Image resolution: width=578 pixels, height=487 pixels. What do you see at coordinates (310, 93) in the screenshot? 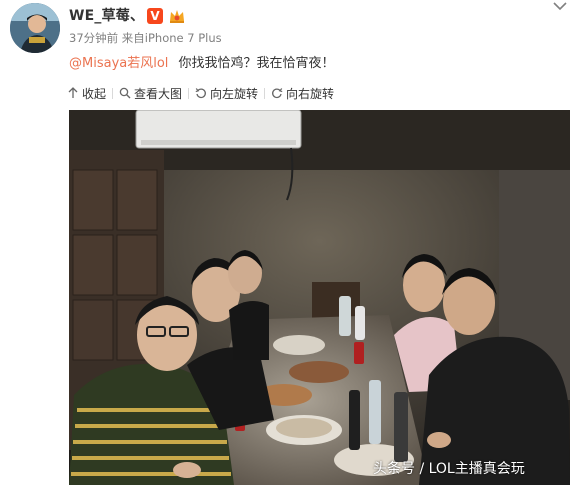
I see `rotate-right-label: 向右旋转` at bounding box center [310, 93].